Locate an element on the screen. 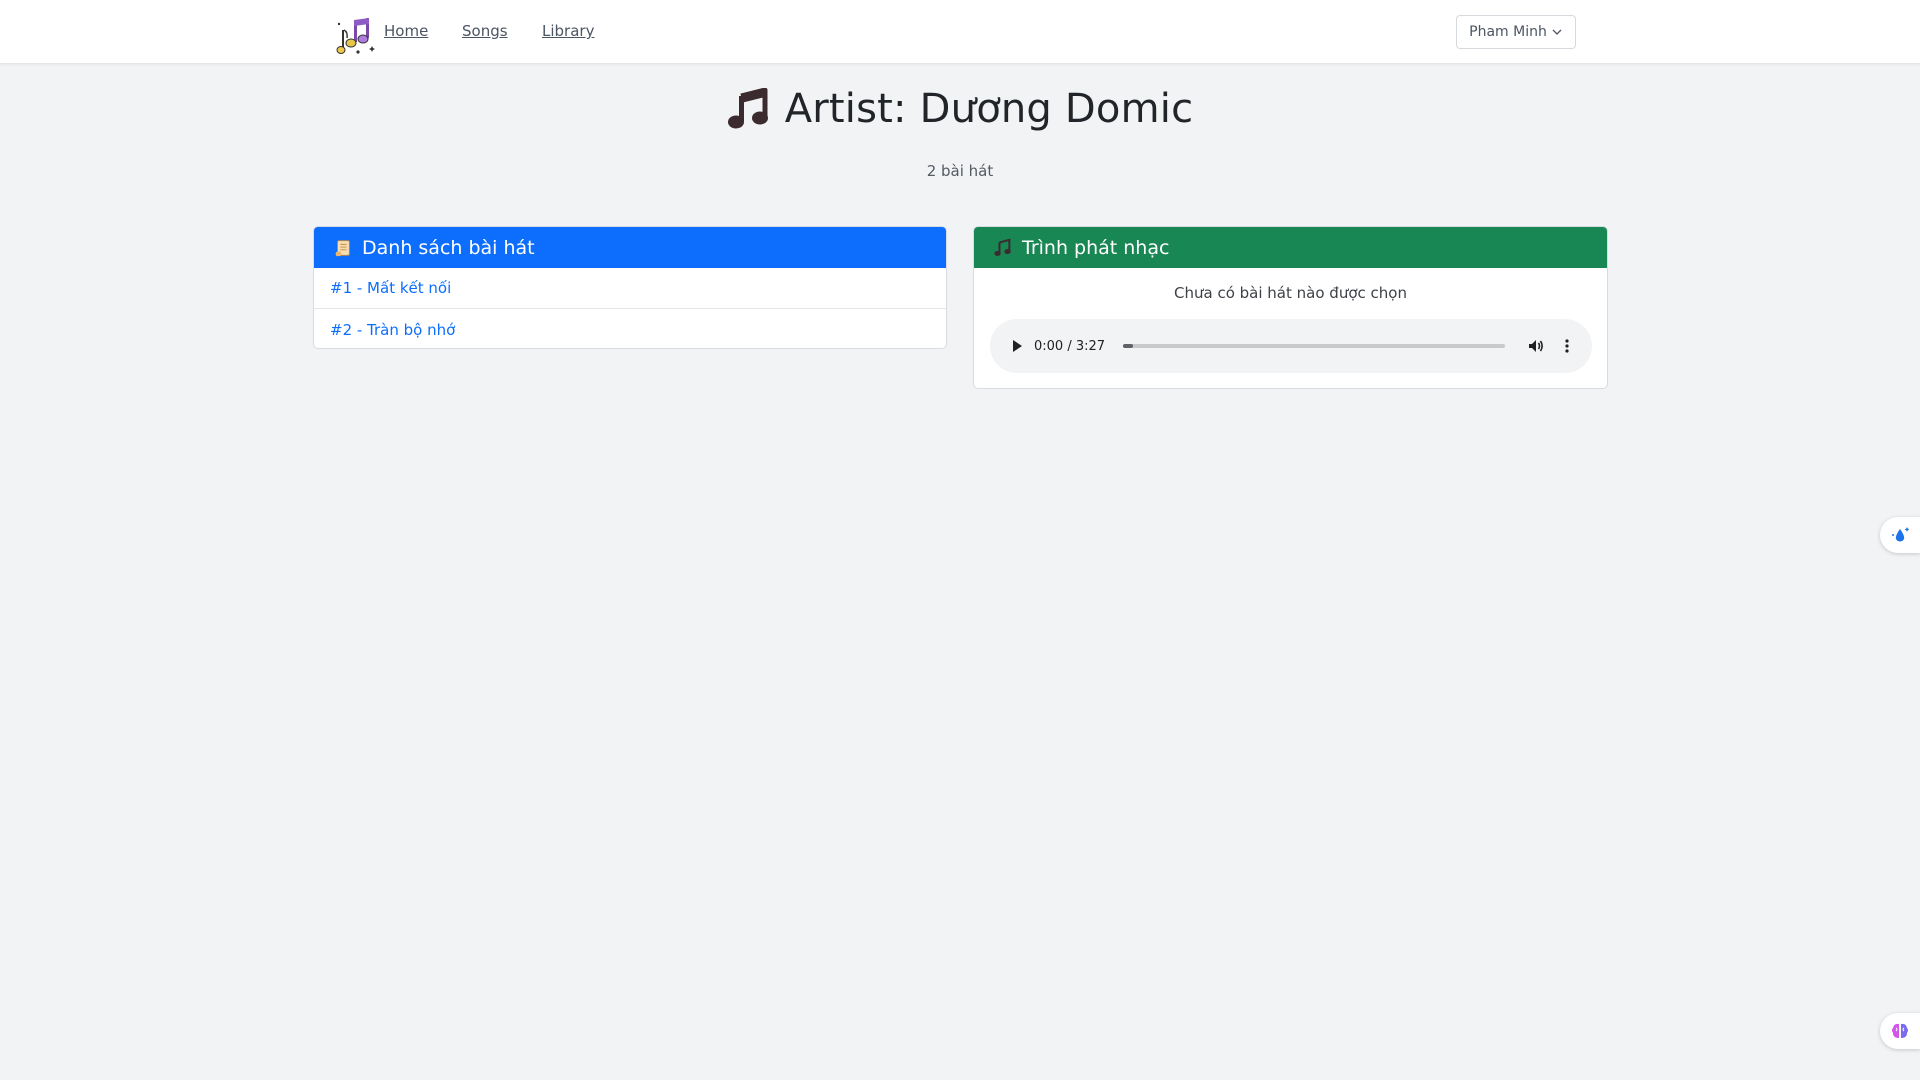  song-list-item: #2 - Tràn bộ nhớ is located at coordinates (630, 328).